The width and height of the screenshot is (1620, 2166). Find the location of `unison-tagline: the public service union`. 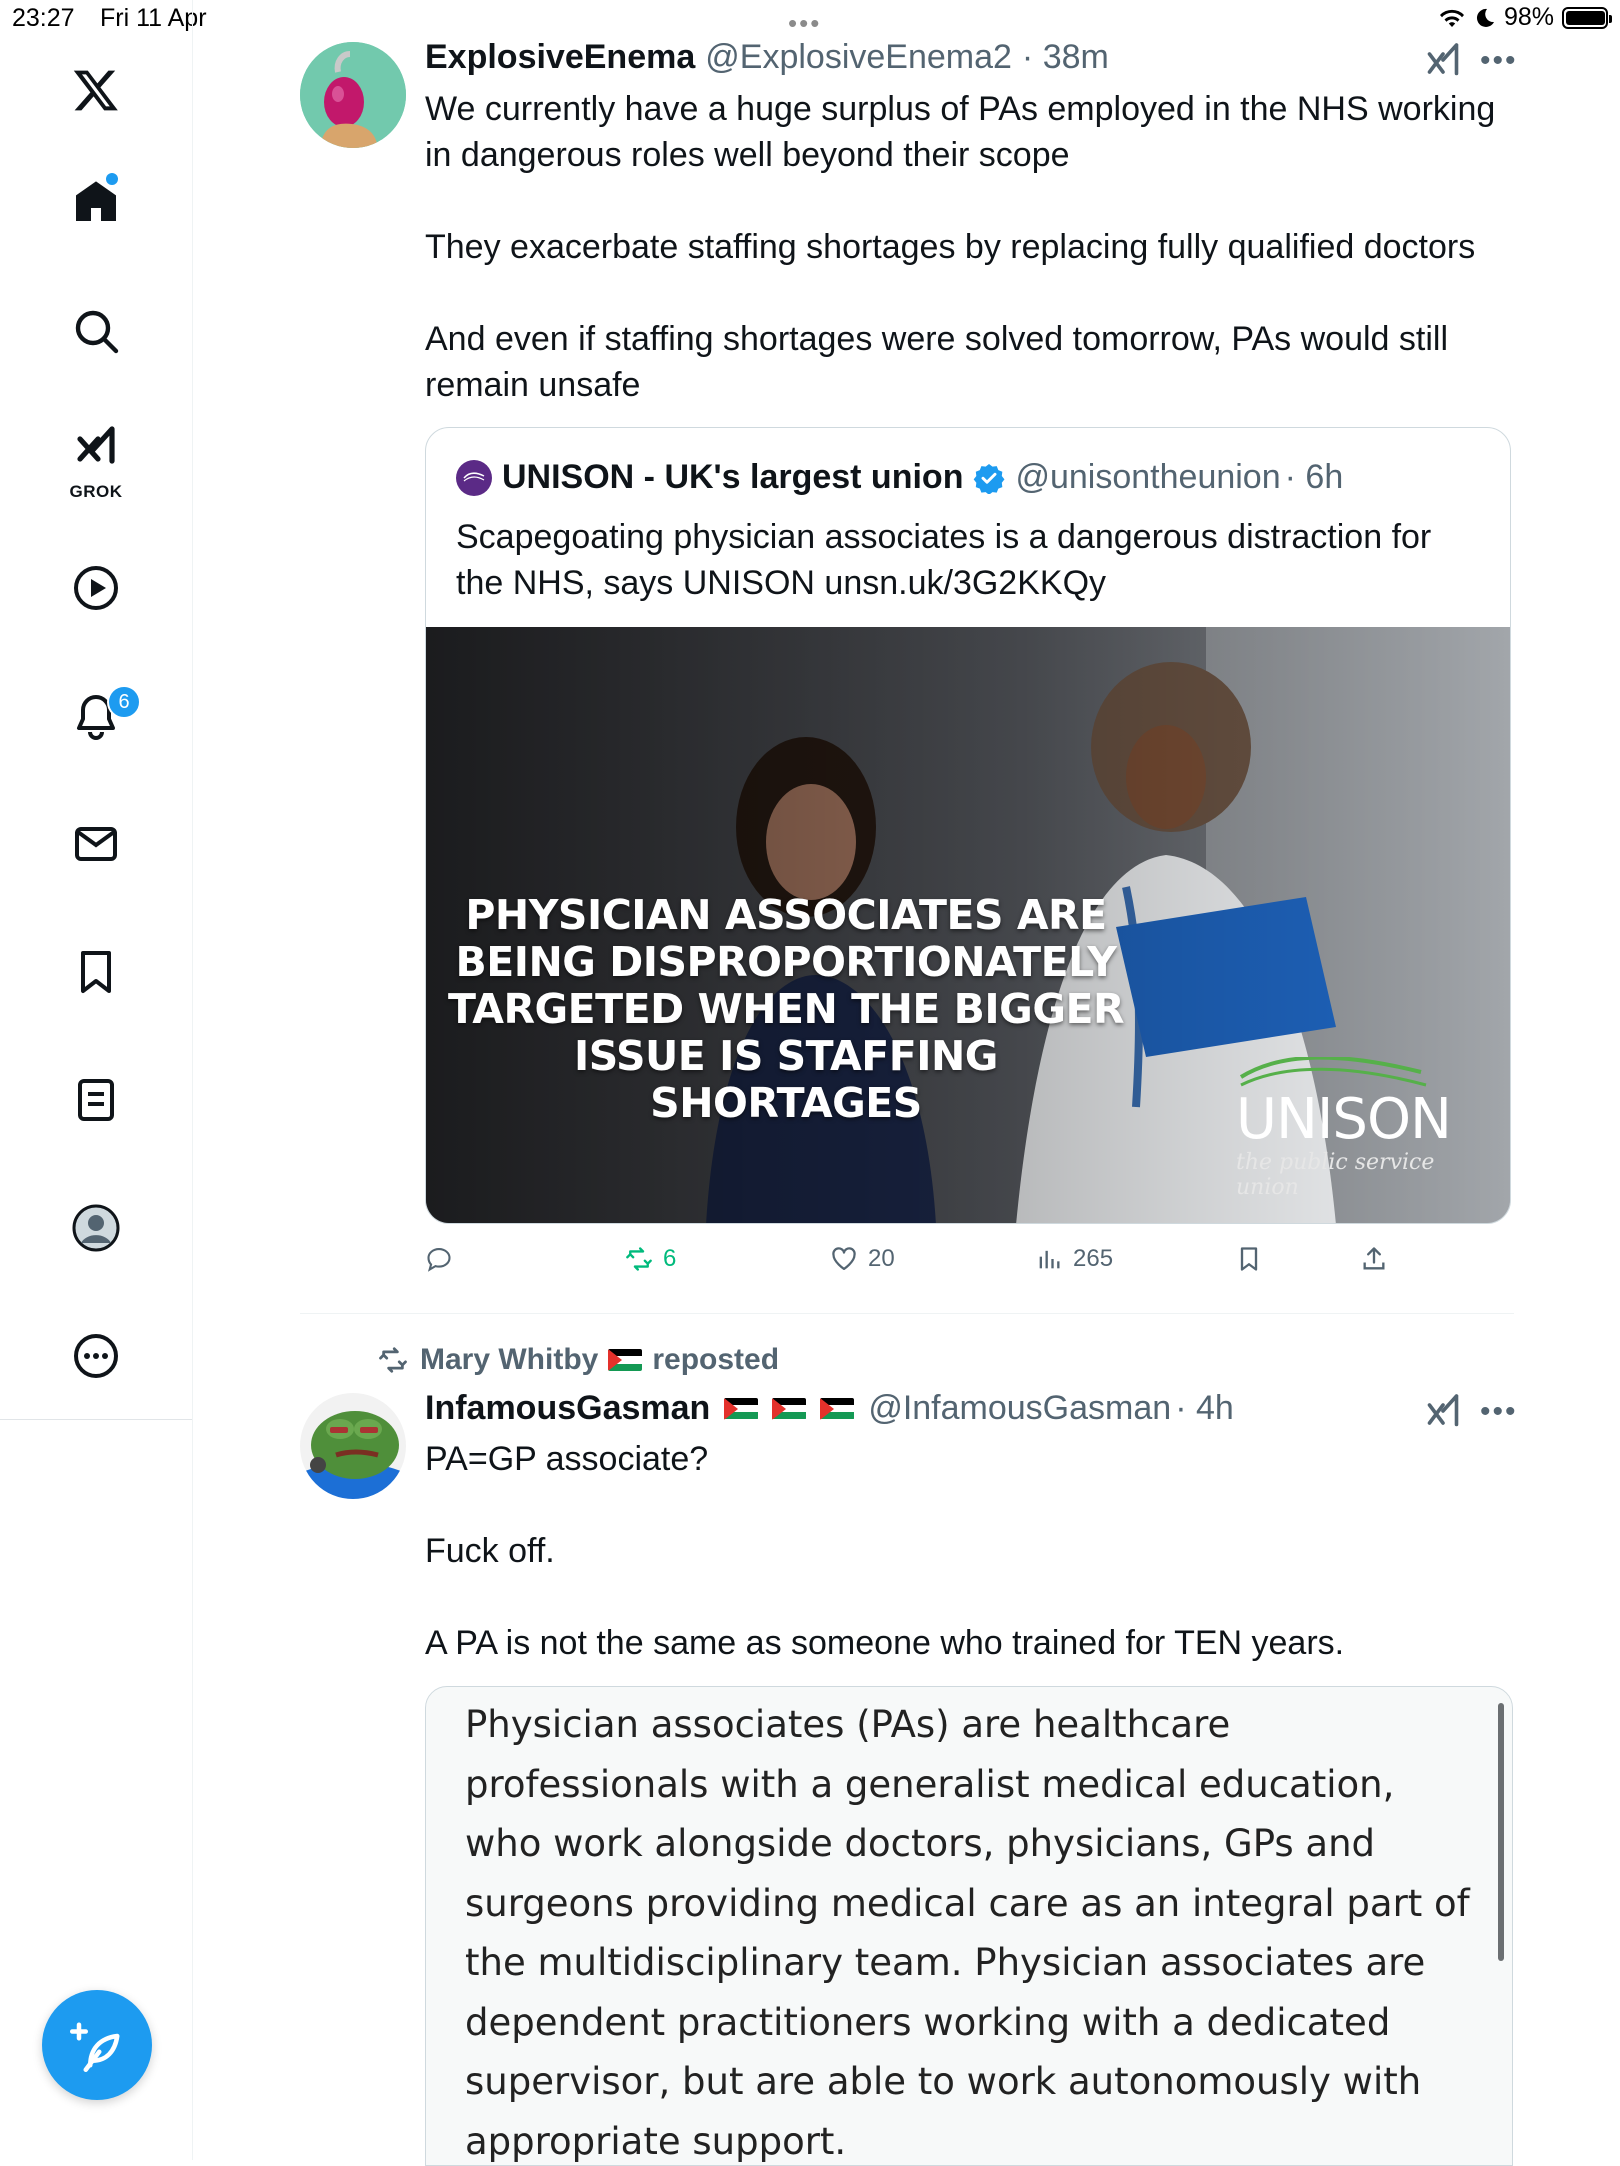

unison-tagline: the public service union is located at coordinates (1335, 1175).